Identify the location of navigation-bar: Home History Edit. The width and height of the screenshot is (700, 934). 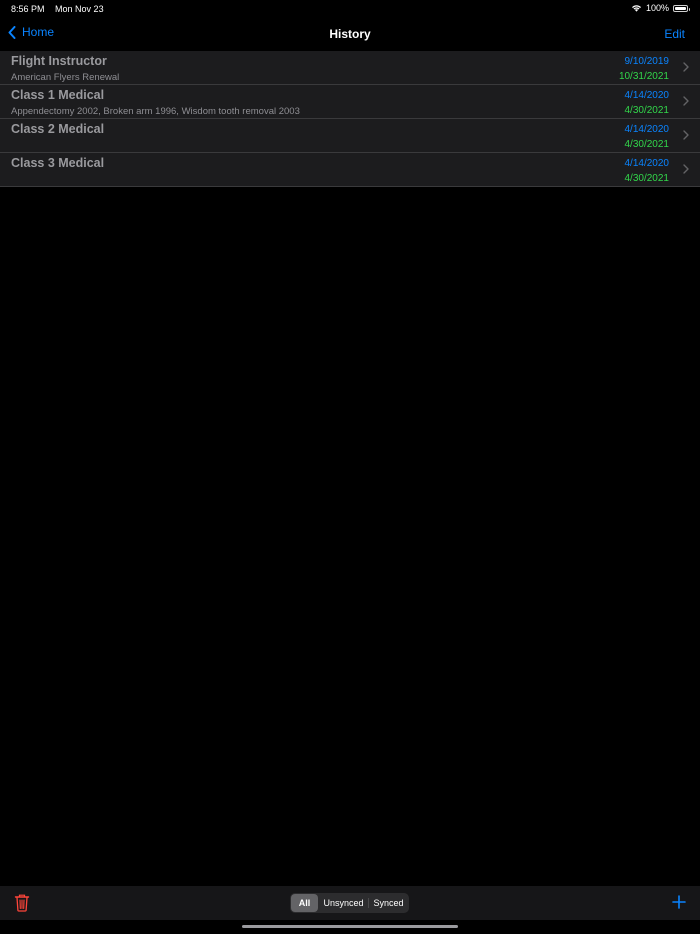
(350, 35).